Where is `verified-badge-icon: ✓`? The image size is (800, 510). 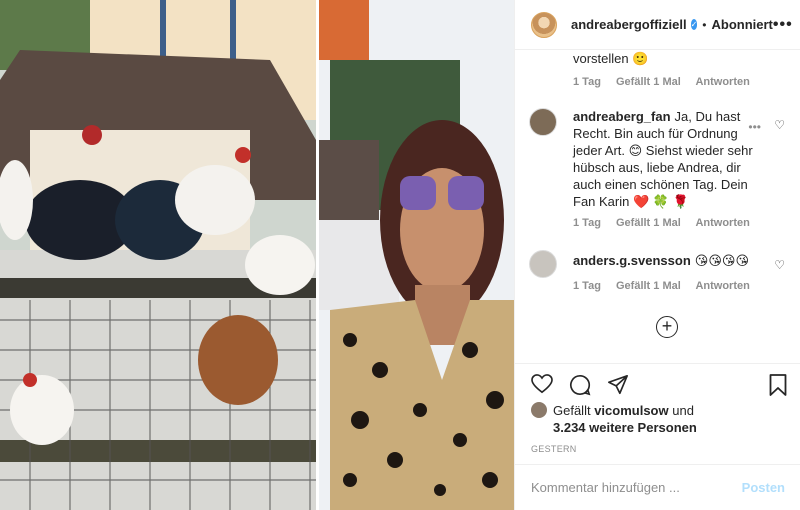
verified-badge-icon: ✓ is located at coordinates (694, 24).